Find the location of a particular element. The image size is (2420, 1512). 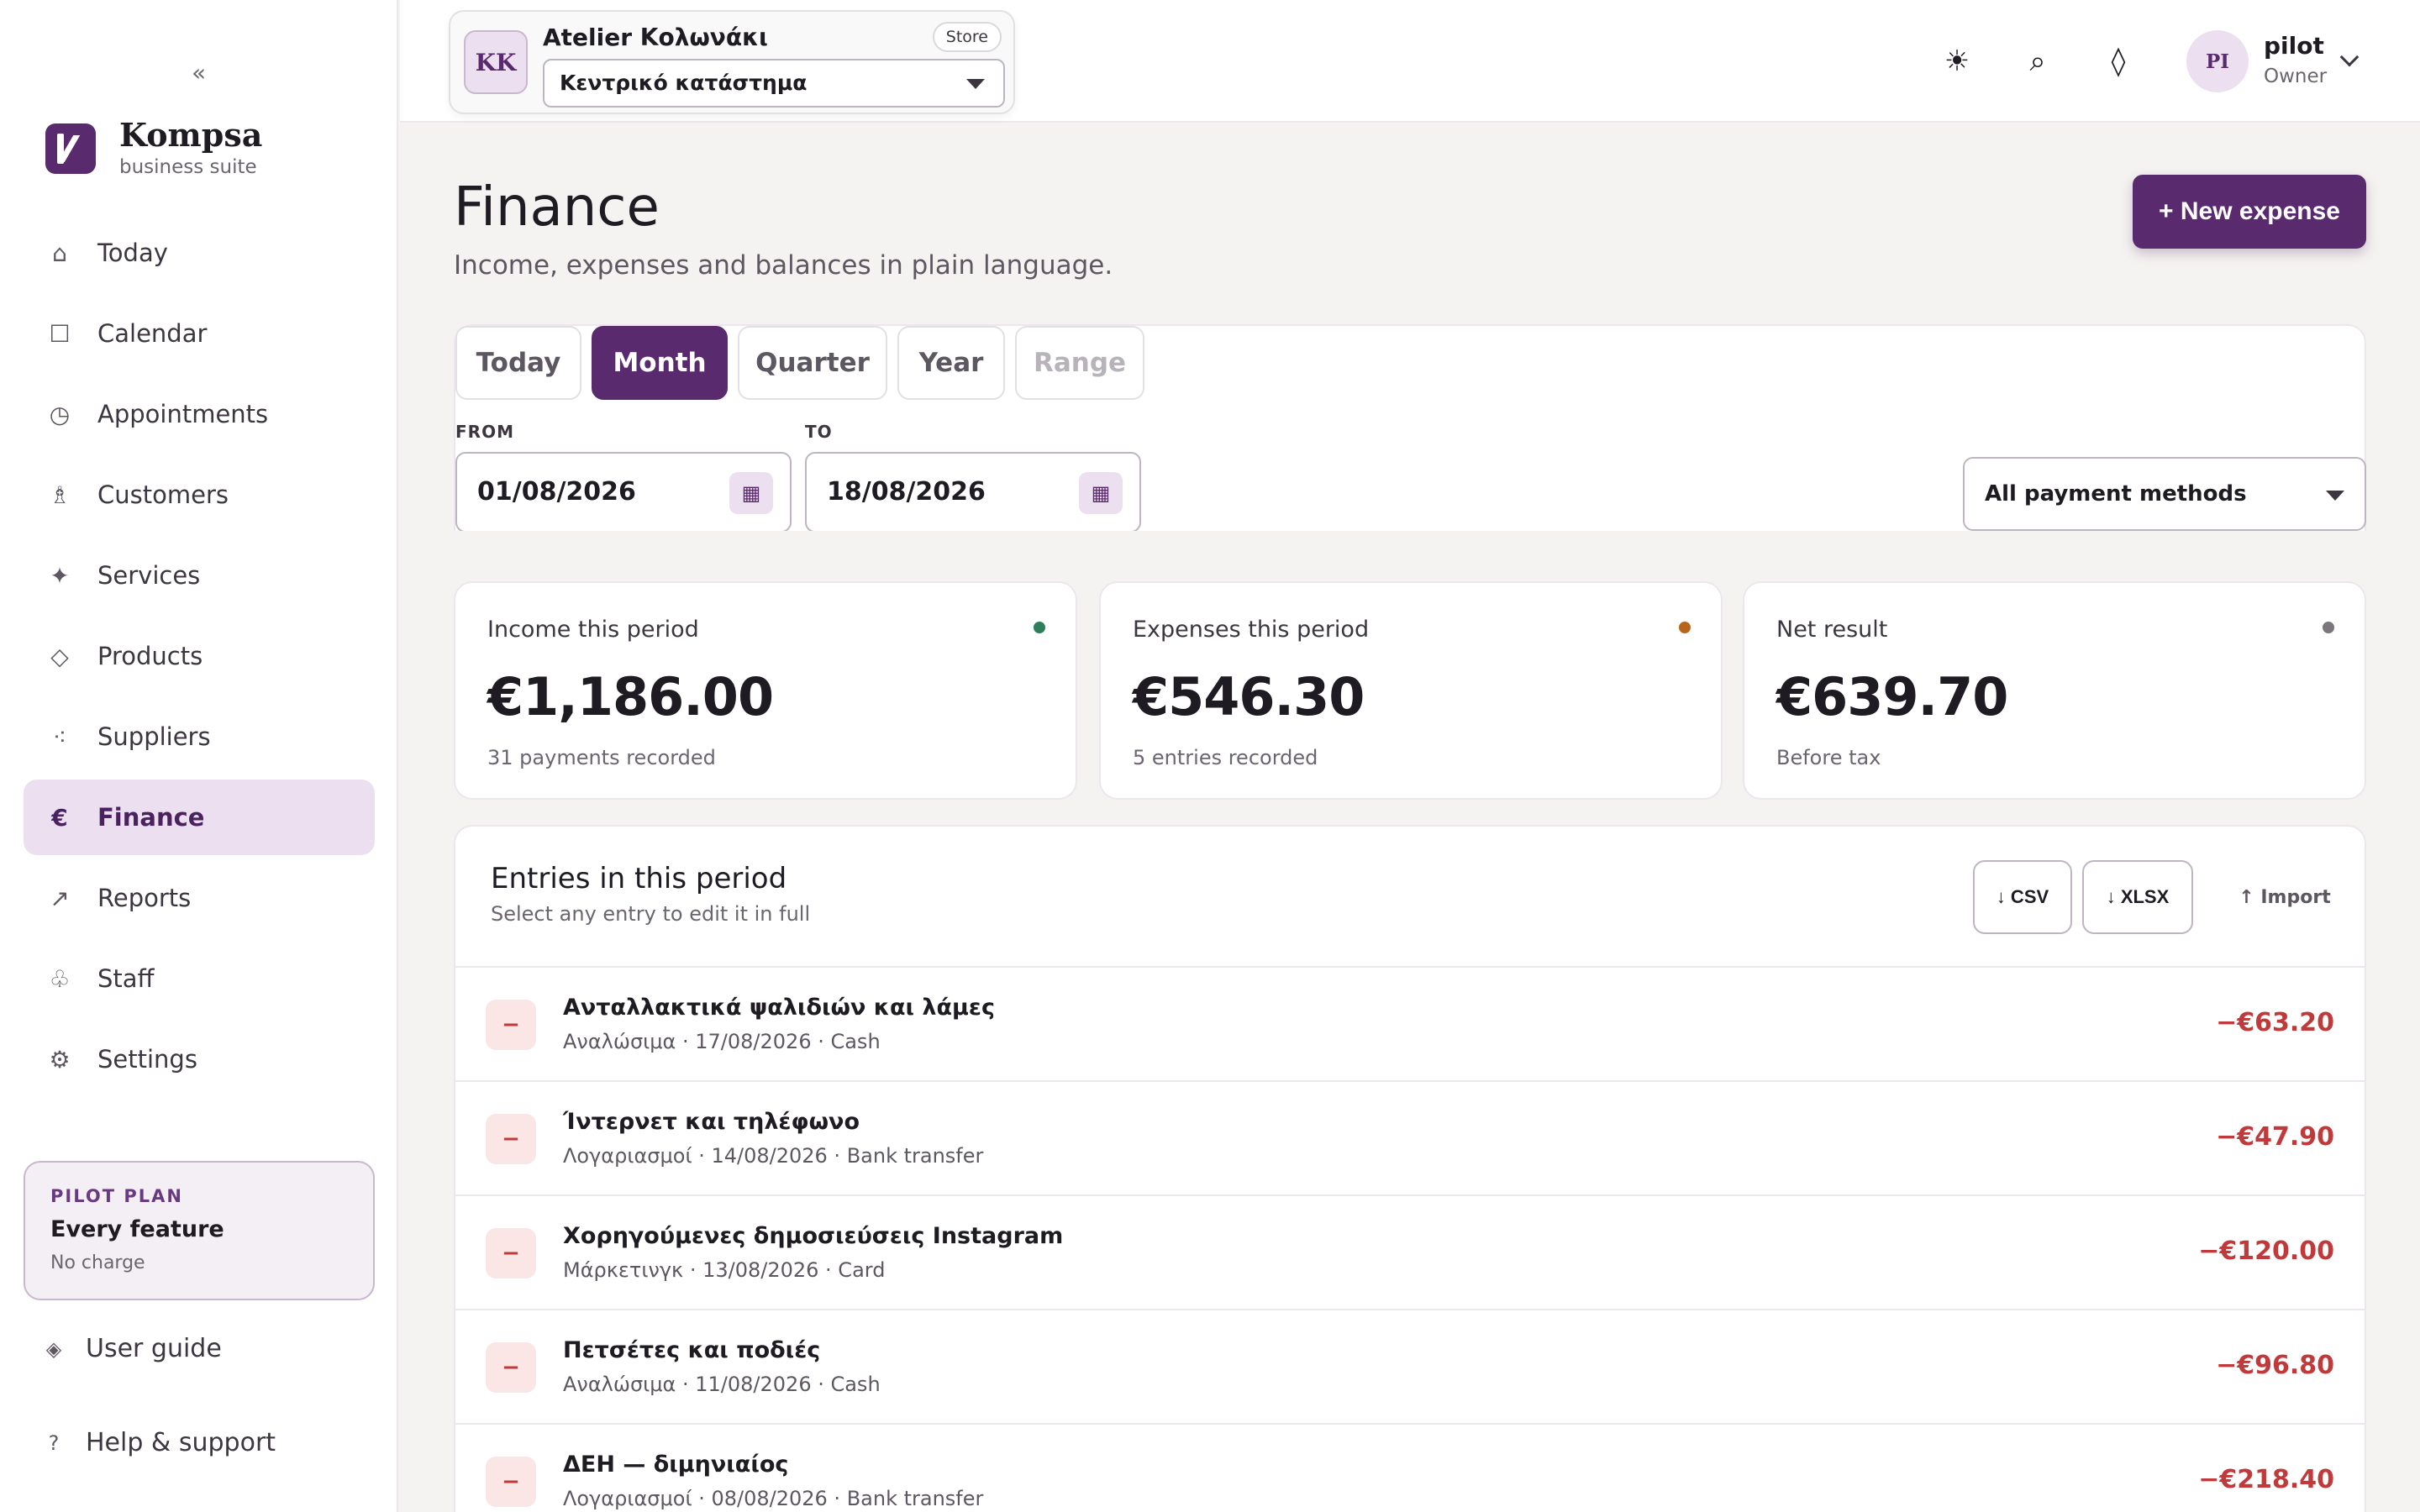

tab-month: Month is located at coordinates (660, 363).